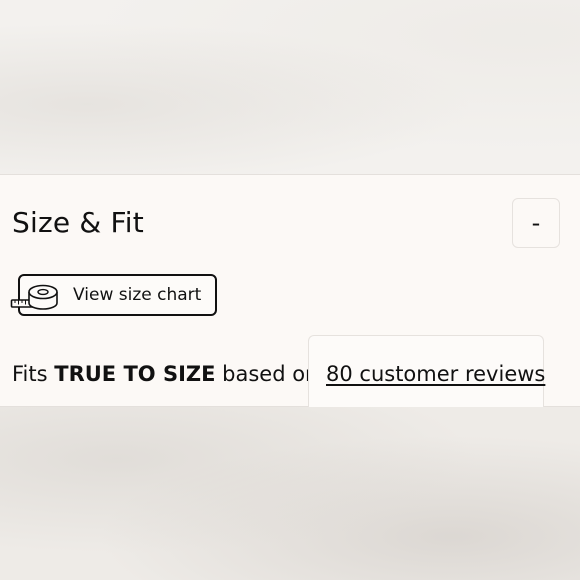 This screenshot has height=580, width=580. What do you see at coordinates (78, 222) in the screenshot?
I see `panel-title: Size & Fit` at bounding box center [78, 222].